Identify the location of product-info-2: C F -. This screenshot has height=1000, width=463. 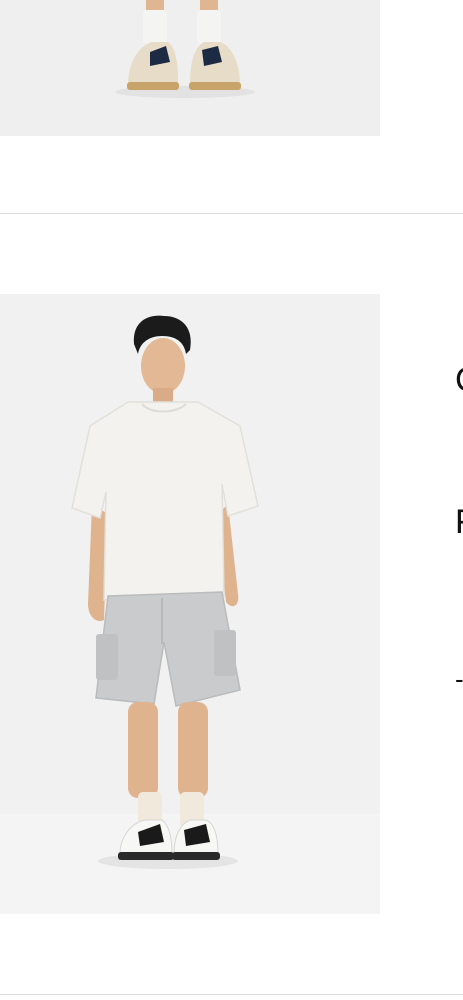
(459, 604).